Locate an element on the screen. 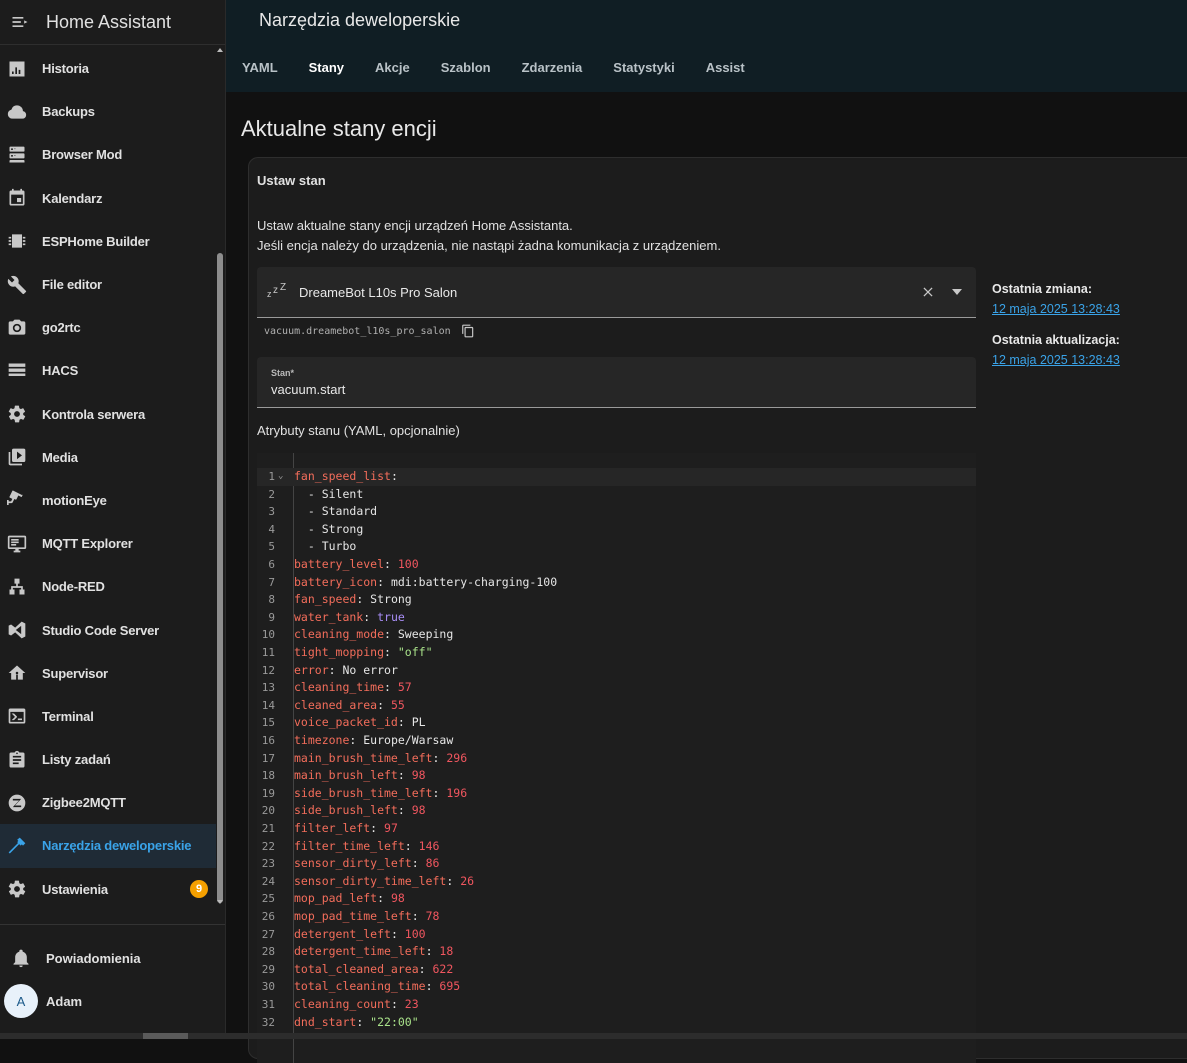 This screenshot has width=1187, height=1063. code-line: 31 cleaning_count: 23 is located at coordinates (616, 1005).